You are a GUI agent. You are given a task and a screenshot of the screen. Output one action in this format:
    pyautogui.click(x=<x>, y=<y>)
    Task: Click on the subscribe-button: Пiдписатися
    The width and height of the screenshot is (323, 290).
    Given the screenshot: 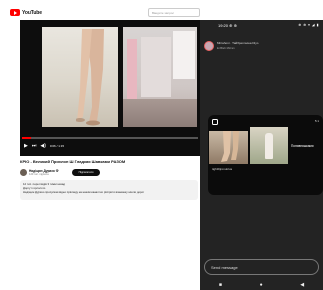 What is the action you would take?
    pyautogui.click(x=86, y=172)
    